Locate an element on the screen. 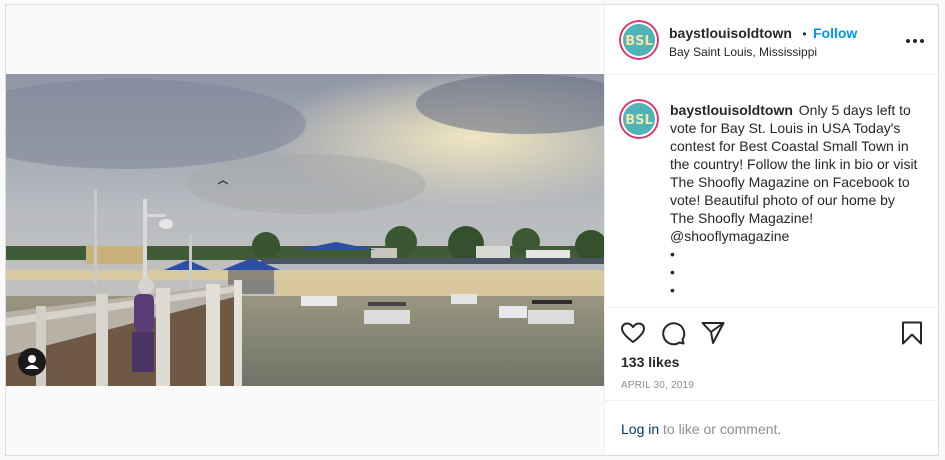  user-tag-icon is located at coordinates (32, 362).